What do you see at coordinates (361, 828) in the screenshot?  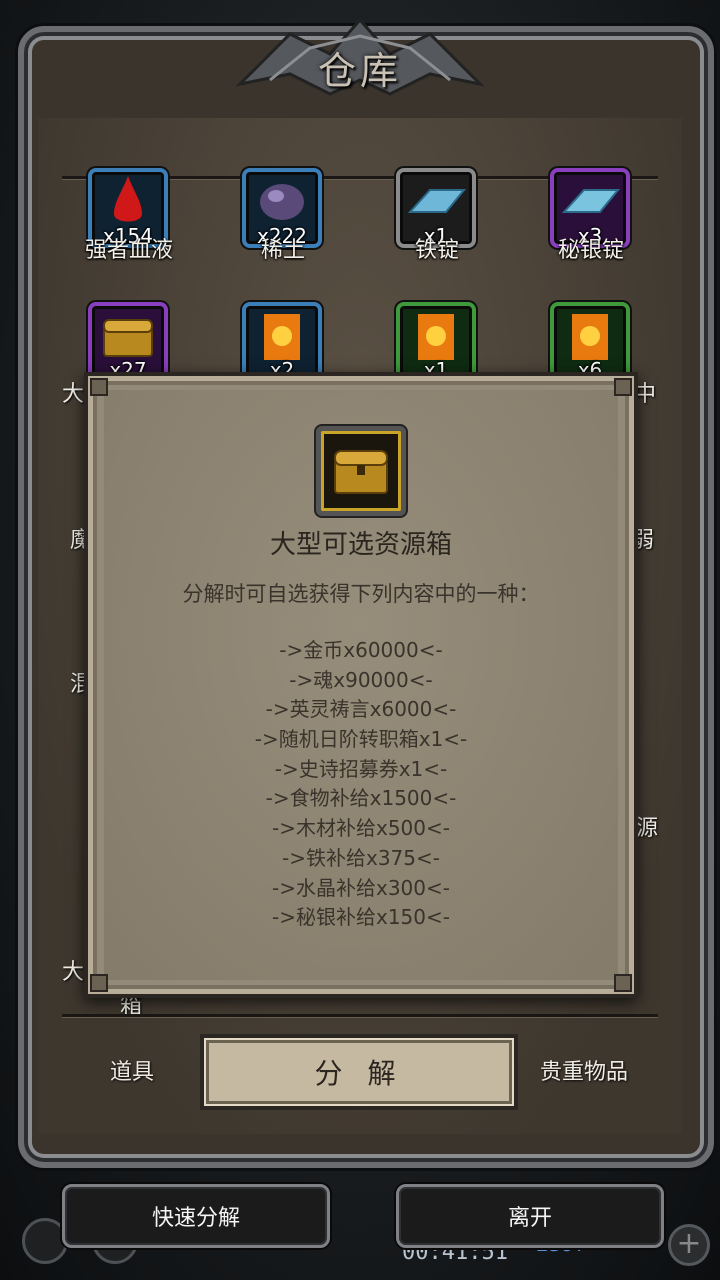 I see `option-item: ->木材补给x500<-` at bounding box center [361, 828].